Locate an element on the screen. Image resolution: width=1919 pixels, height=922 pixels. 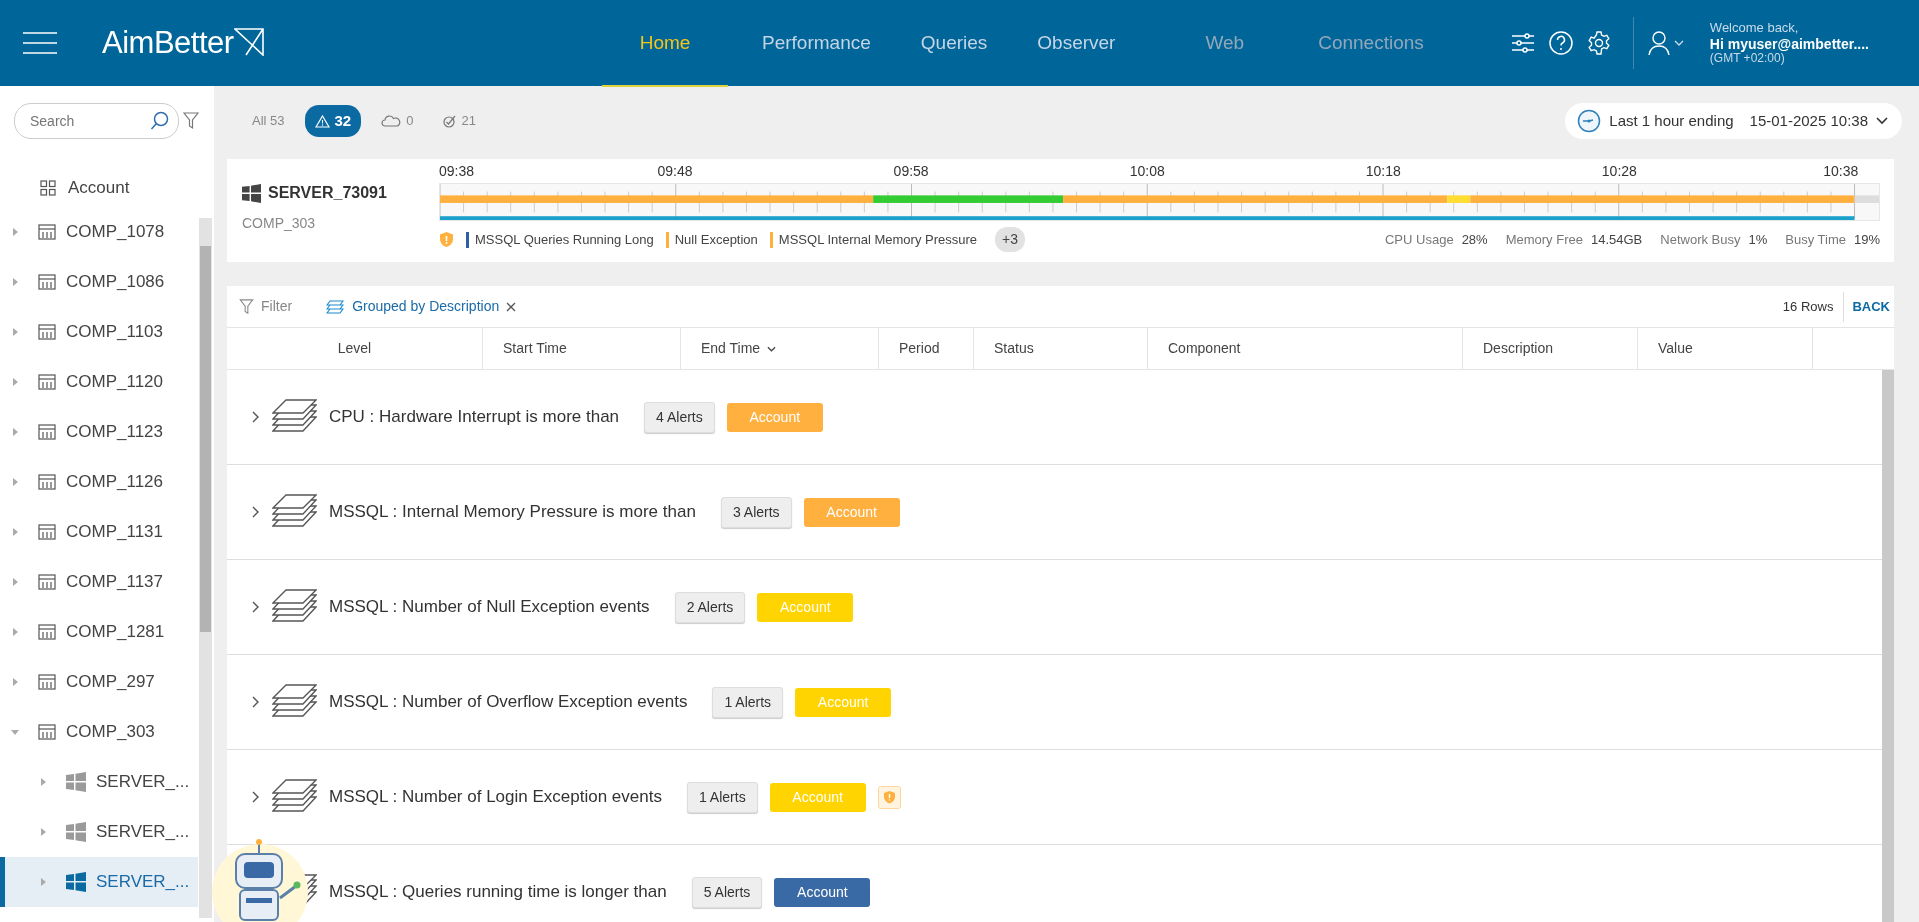
column-header: Description is located at coordinates (1550, 348).